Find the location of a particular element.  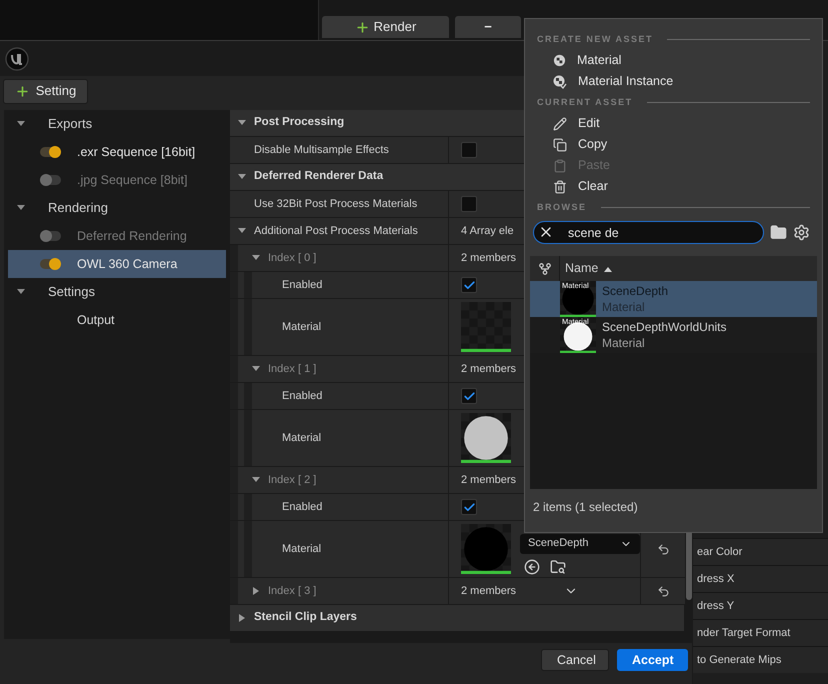

accept-button: Accept is located at coordinates (652, 660).